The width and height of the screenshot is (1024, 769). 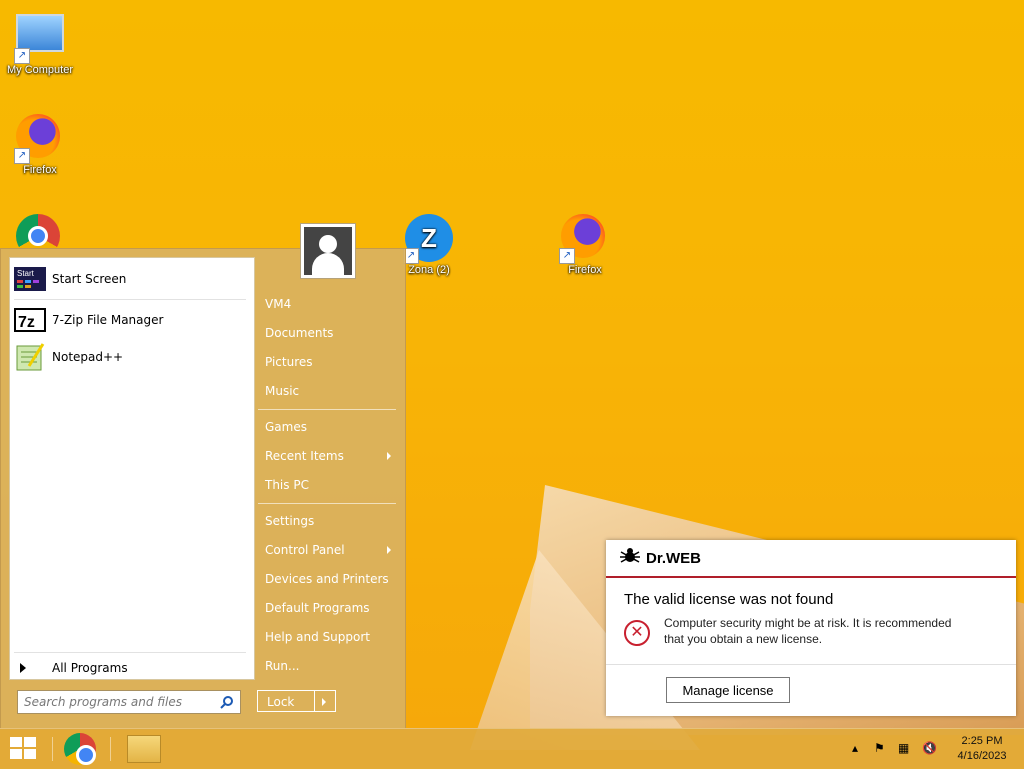 What do you see at coordinates (982, 756) in the screenshot?
I see `clock-date: 4/16/2023` at bounding box center [982, 756].